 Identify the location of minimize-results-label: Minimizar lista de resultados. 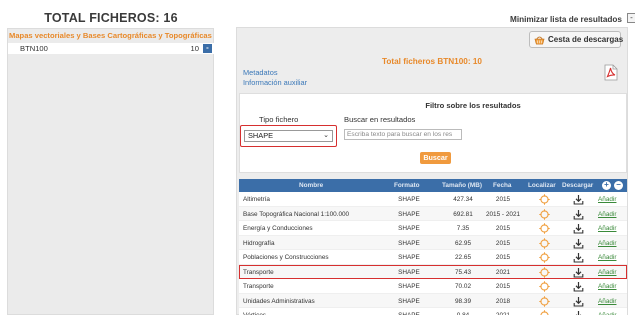
(566, 19).